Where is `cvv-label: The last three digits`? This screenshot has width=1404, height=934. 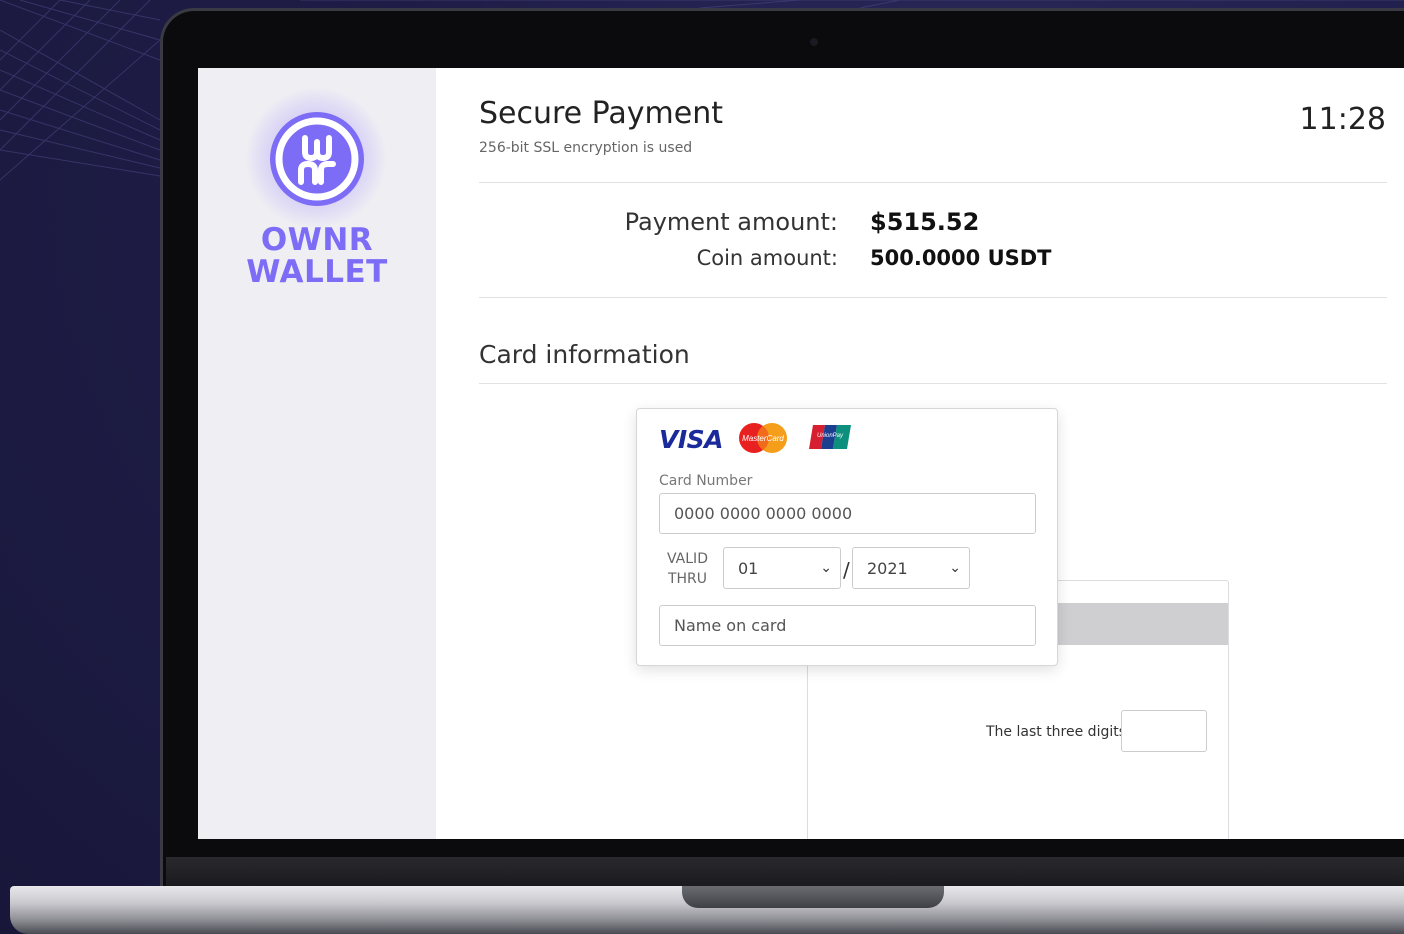 cvv-label: The last three digits is located at coordinates (1056, 732).